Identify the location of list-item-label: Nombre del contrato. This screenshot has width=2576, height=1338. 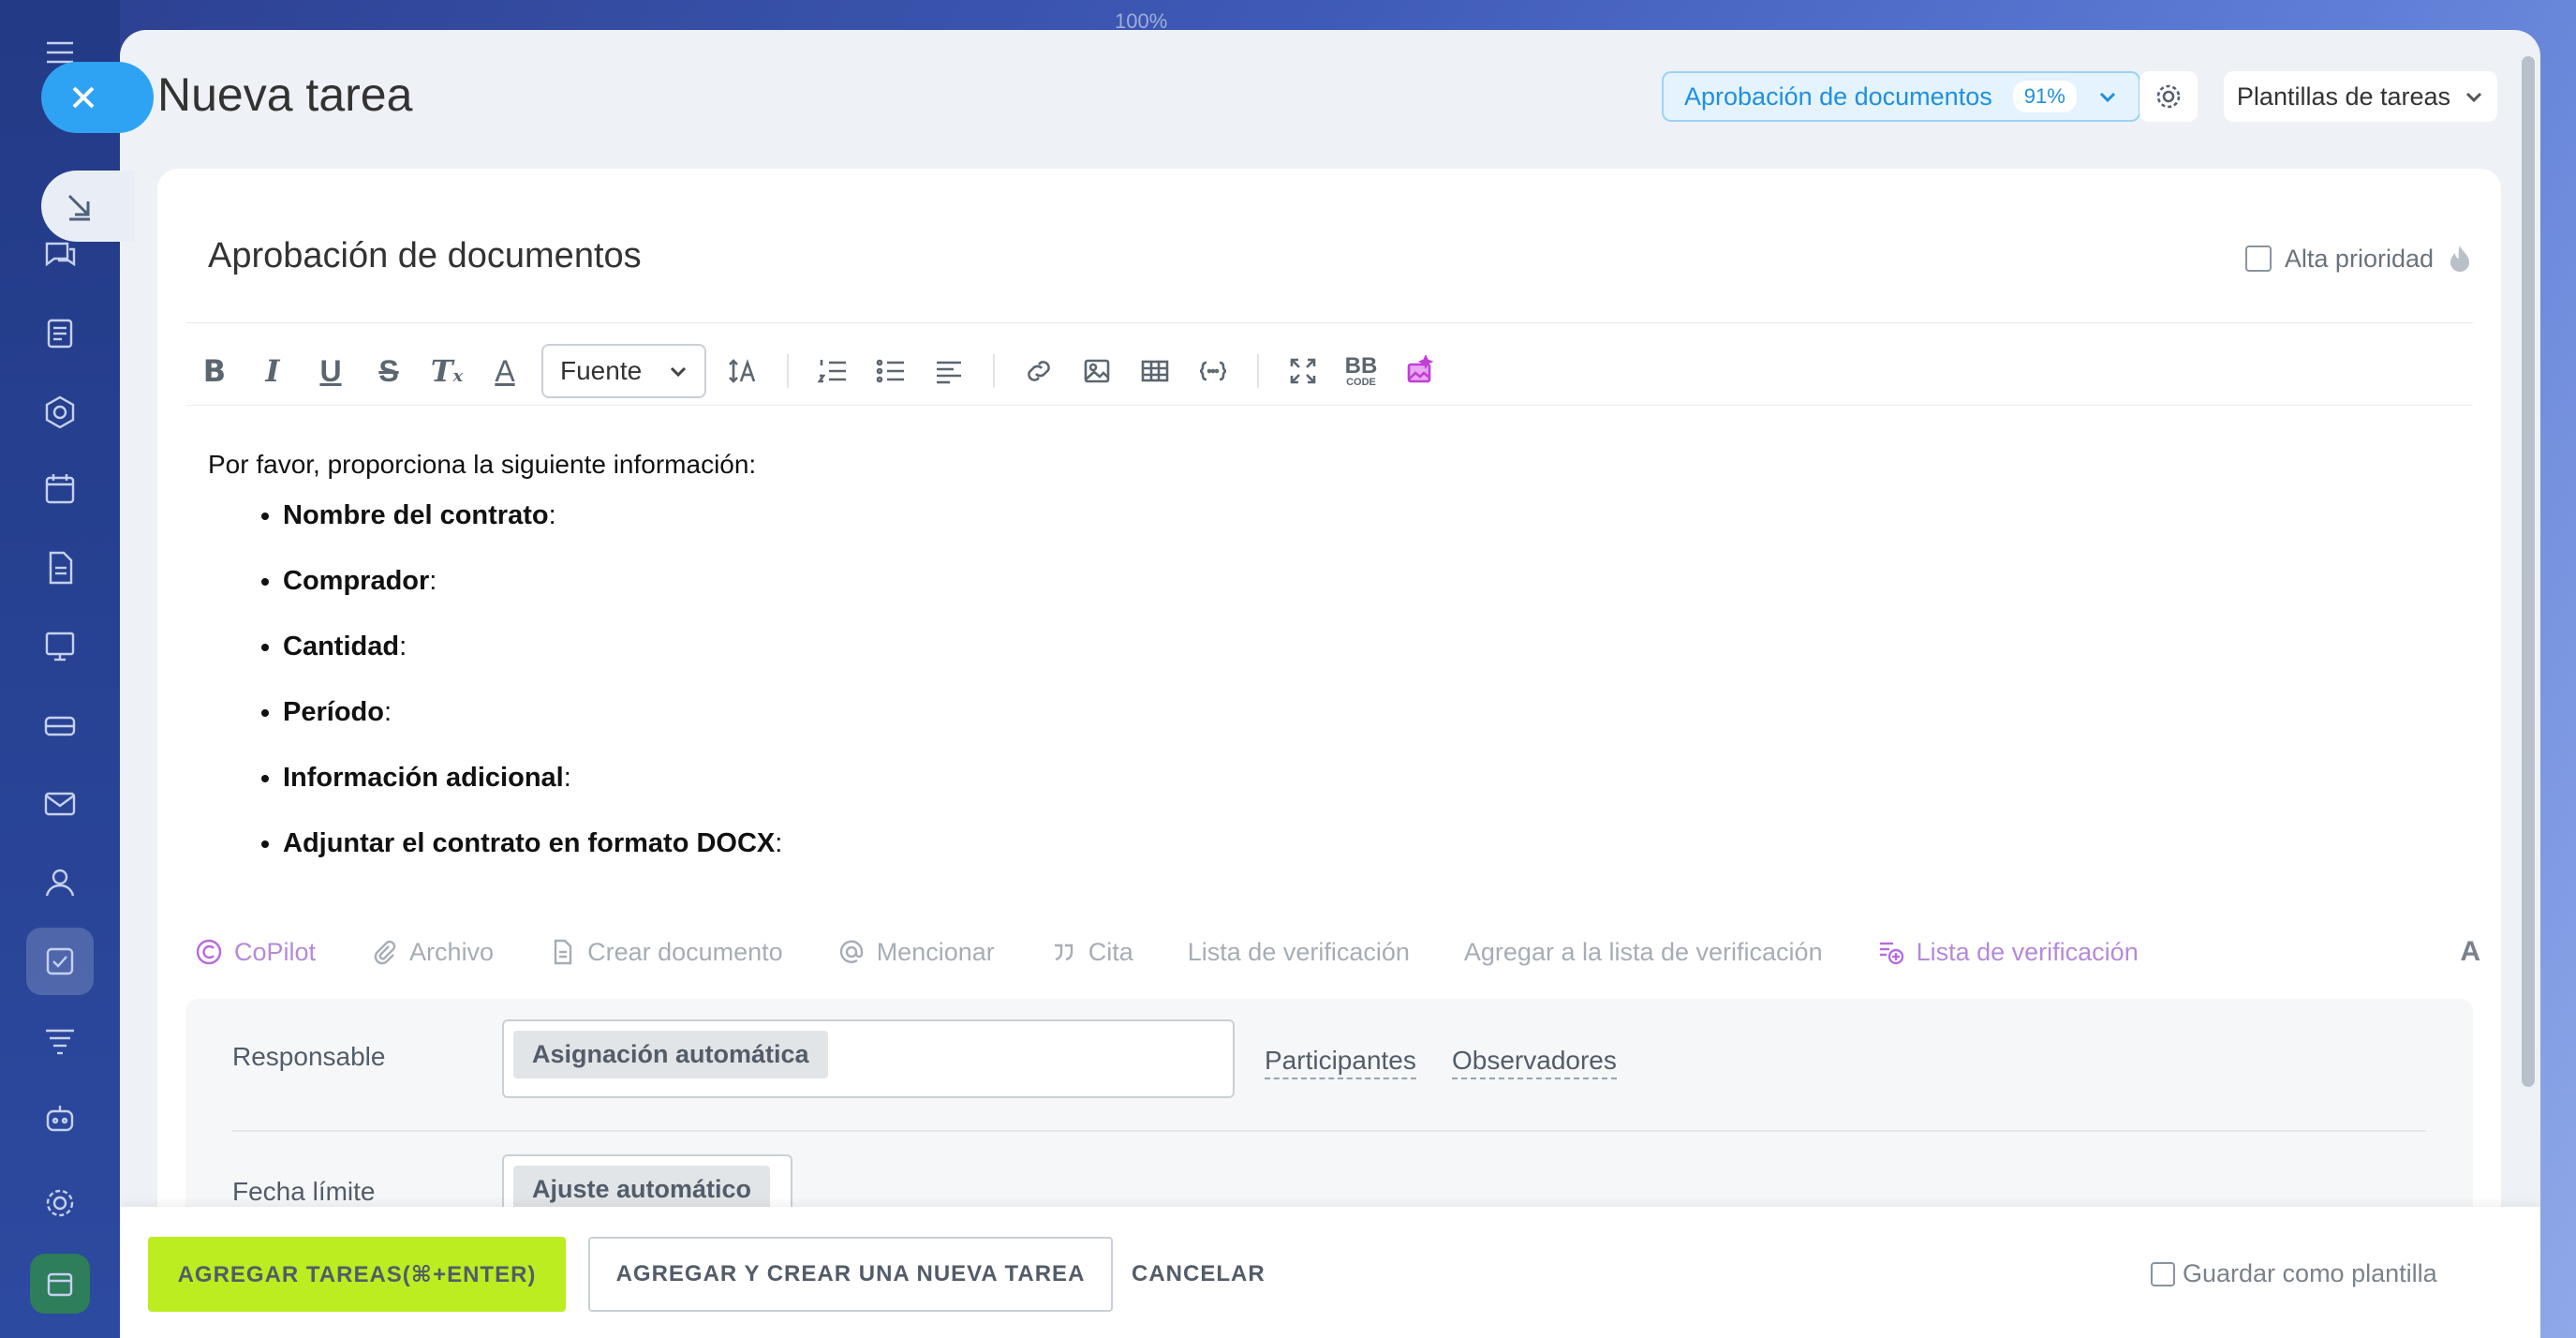
(416, 515).